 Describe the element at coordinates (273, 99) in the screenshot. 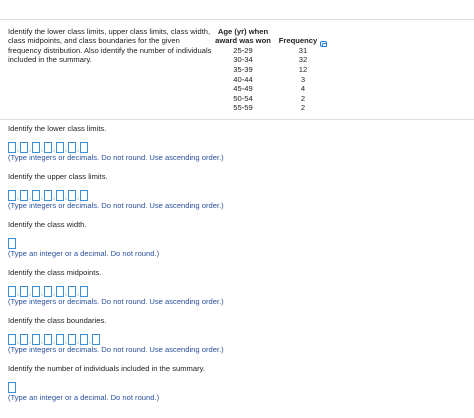

I see `table-row: 50-54 2` at that location.